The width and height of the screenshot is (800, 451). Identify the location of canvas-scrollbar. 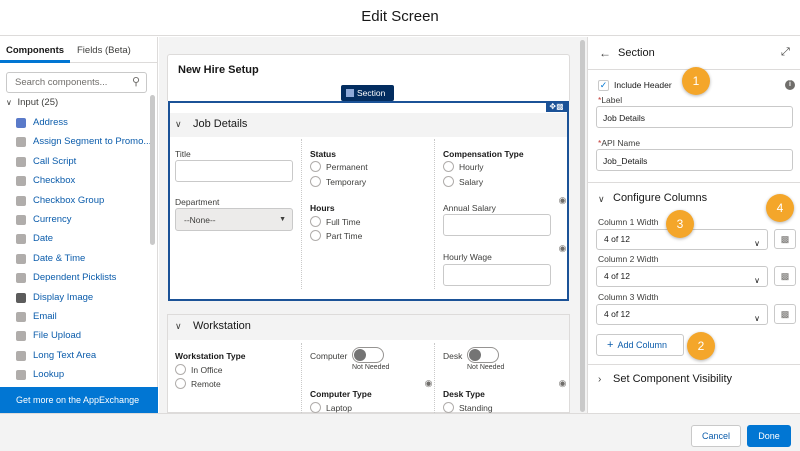
(583, 225).